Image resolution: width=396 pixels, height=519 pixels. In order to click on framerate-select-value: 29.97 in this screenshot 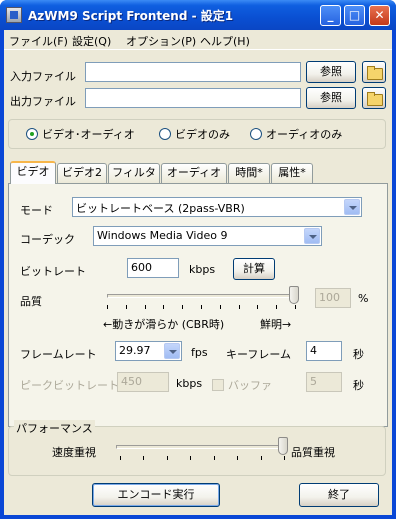, I will do `click(135, 350)`.